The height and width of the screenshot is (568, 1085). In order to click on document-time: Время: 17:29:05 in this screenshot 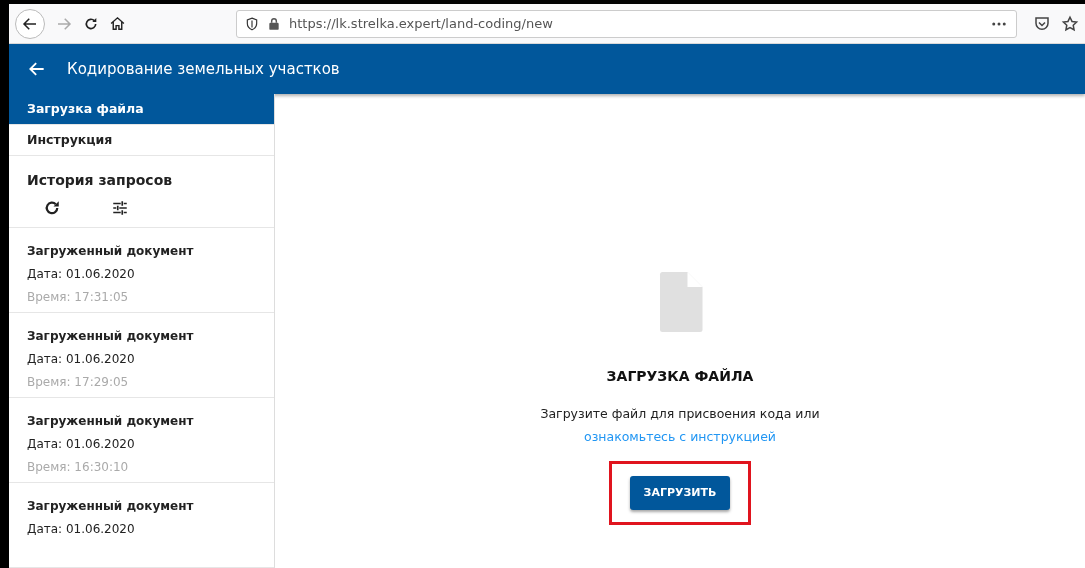, I will do `click(78, 382)`.